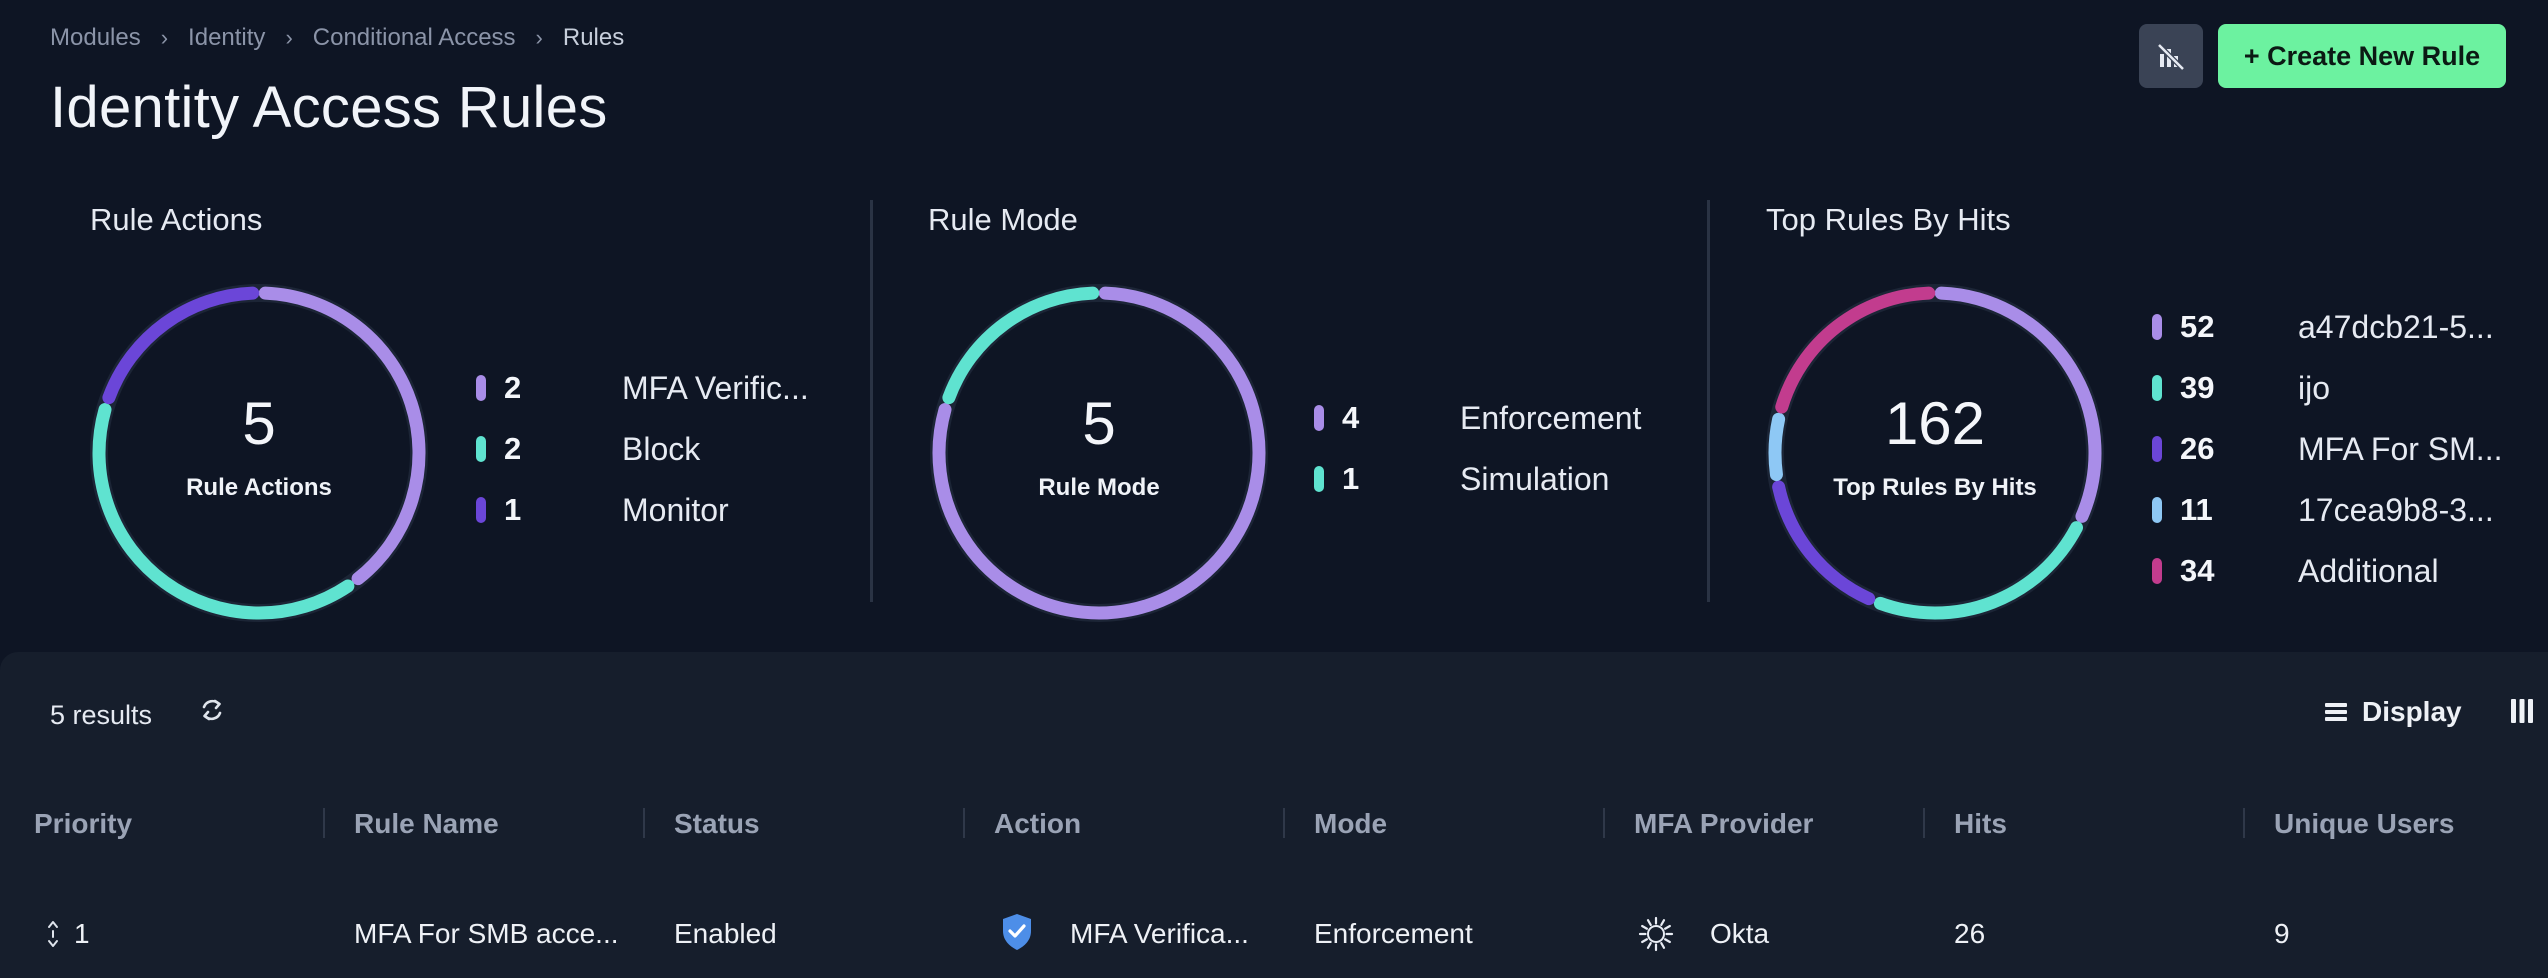 The height and width of the screenshot is (978, 2548). I want to click on refresh-icon, so click(212, 710).